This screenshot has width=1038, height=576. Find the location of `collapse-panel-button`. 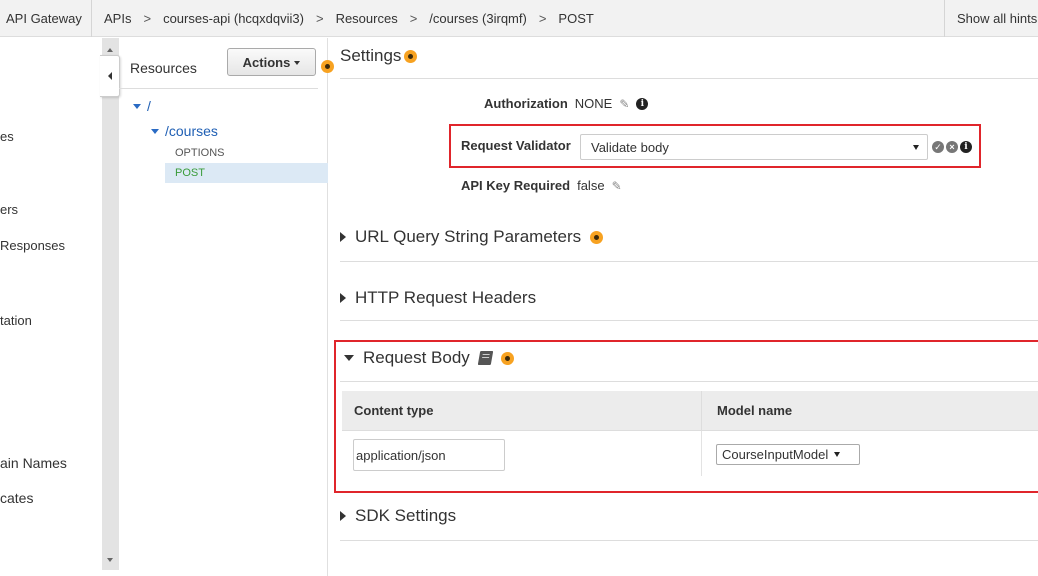

collapse-panel-button is located at coordinates (110, 76).